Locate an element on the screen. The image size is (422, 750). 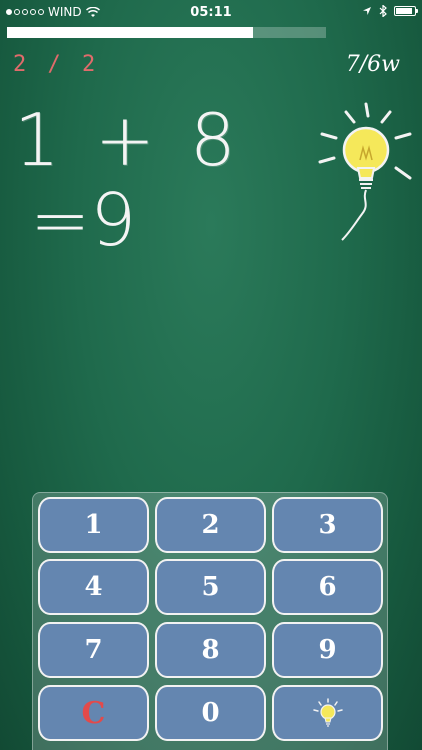
key-2: 2 is located at coordinates (210, 525).